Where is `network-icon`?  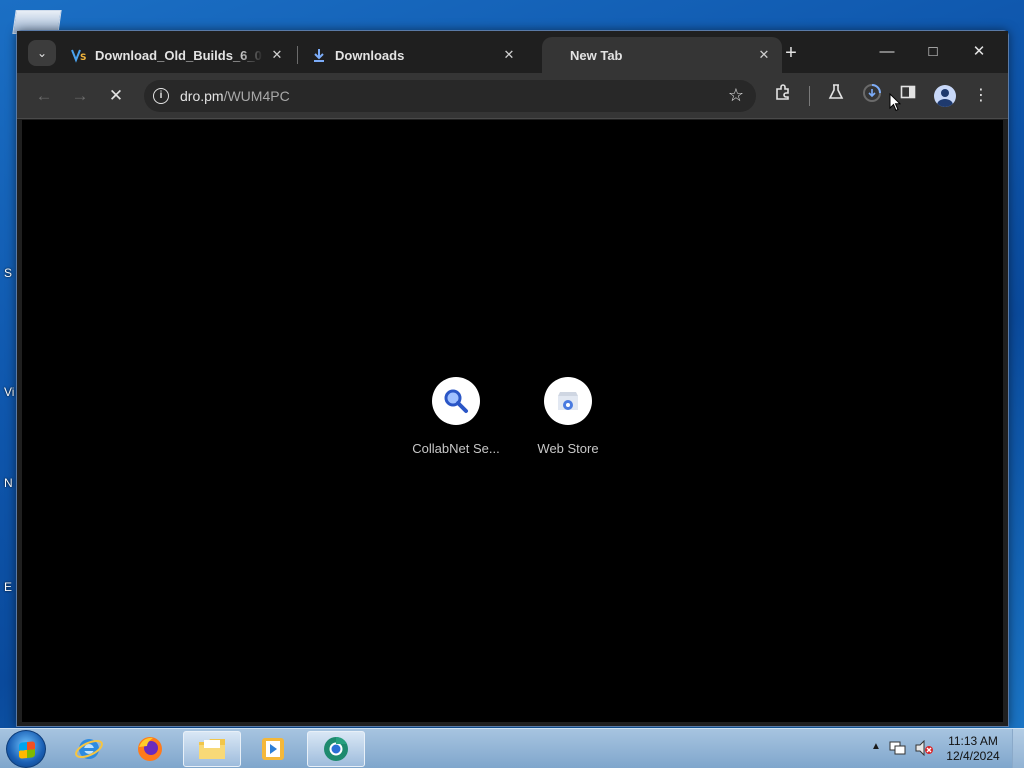 network-icon is located at coordinates (898, 749).